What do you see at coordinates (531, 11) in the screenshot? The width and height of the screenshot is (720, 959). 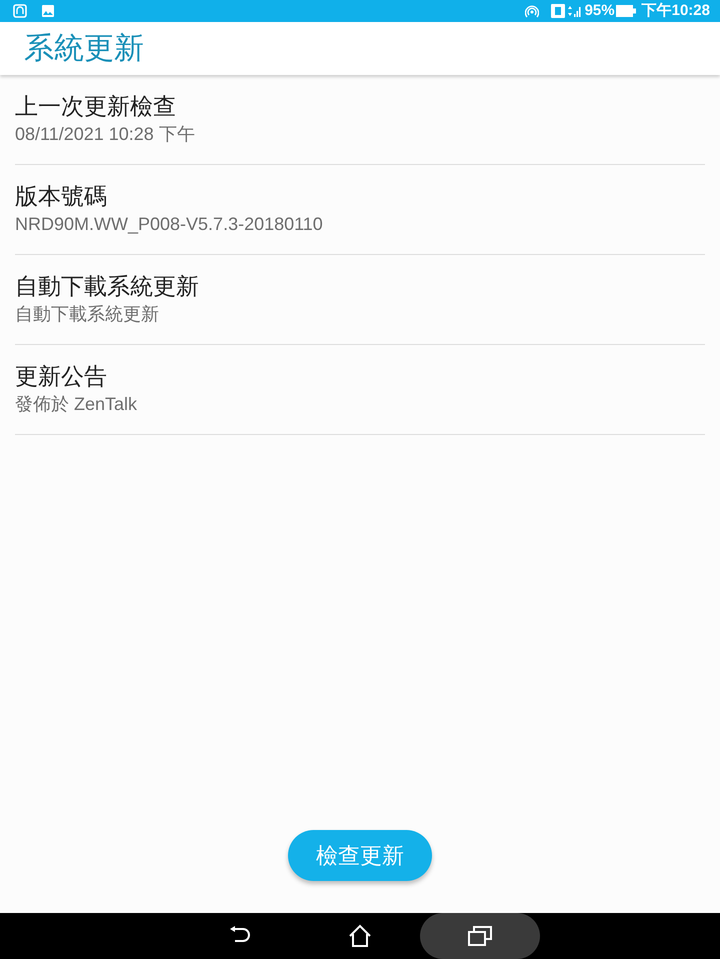 I see `hotspot-icon` at bounding box center [531, 11].